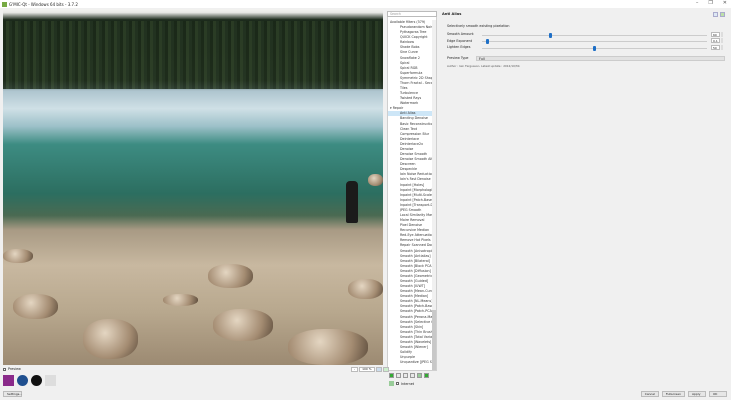  Describe the element at coordinates (722, 14) in the screenshot. I see `favorite-icon` at that location.